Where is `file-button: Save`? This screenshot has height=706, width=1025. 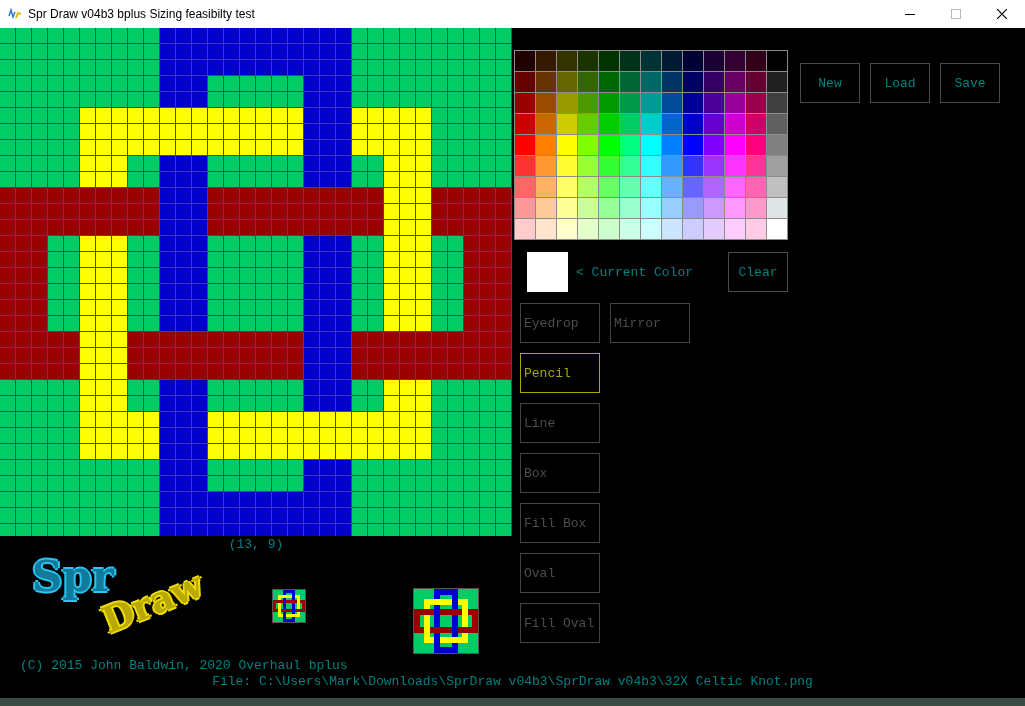 file-button: Save is located at coordinates (970, 83).